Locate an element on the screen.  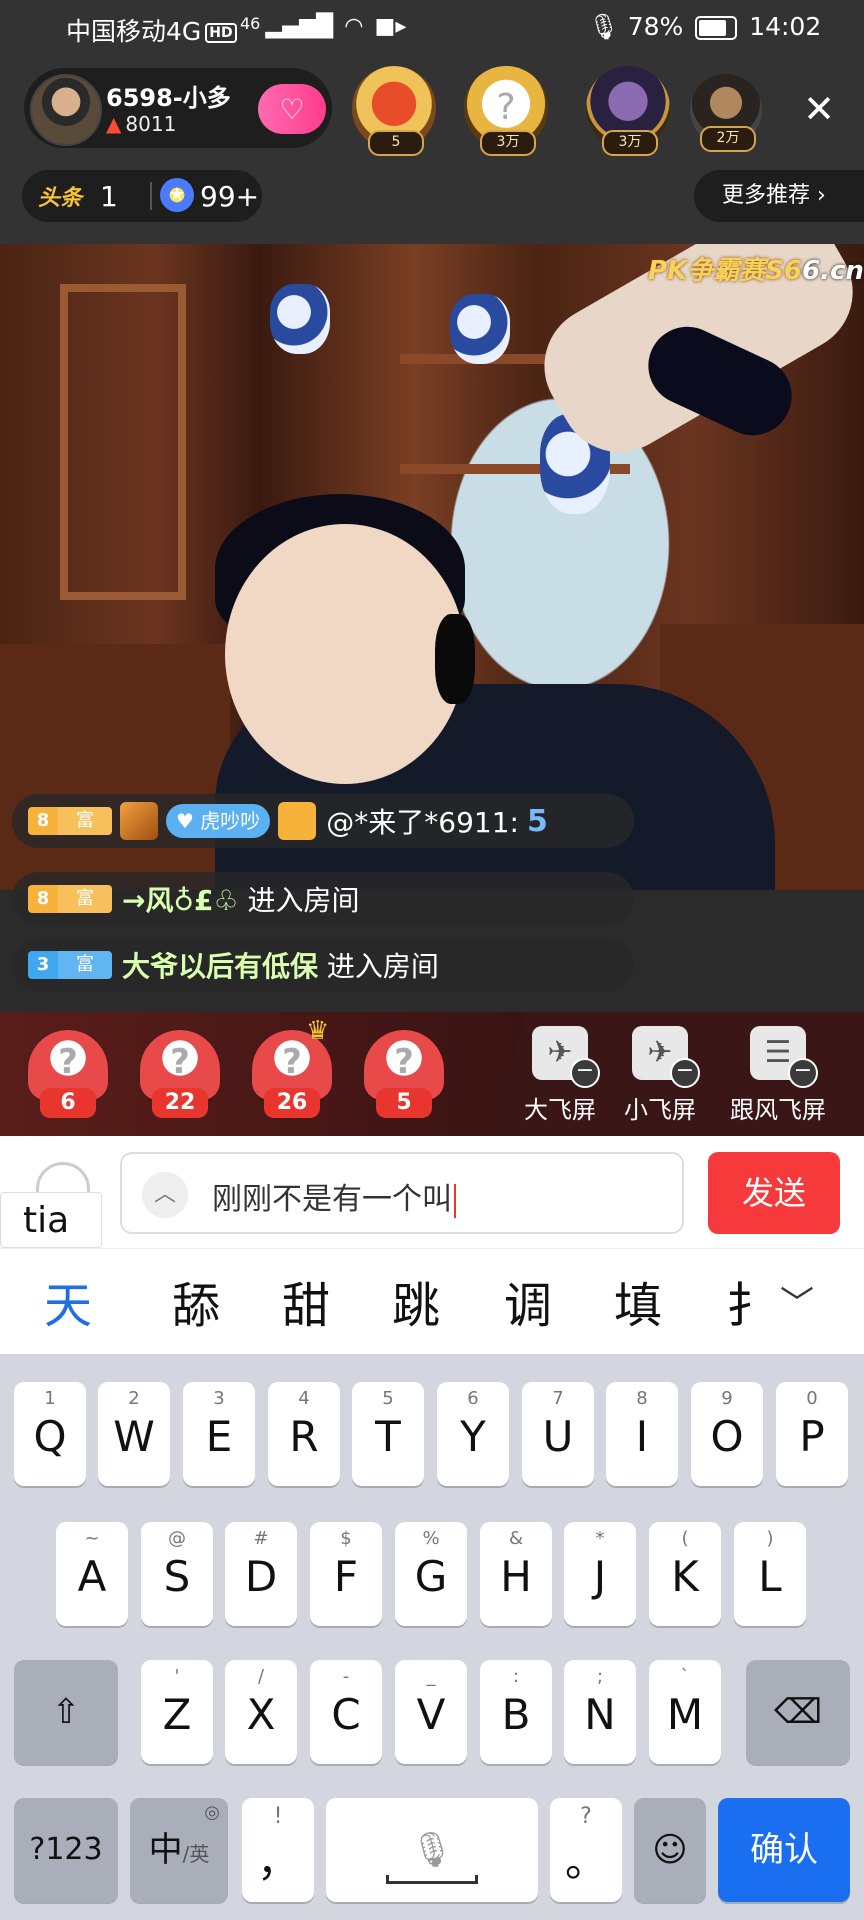
key-r: 4R is located at coordinates (304, 1434).